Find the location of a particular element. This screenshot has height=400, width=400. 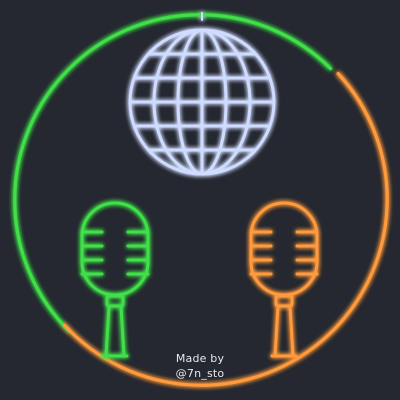

disco-globe-icon is located at coordinates (202, 102).